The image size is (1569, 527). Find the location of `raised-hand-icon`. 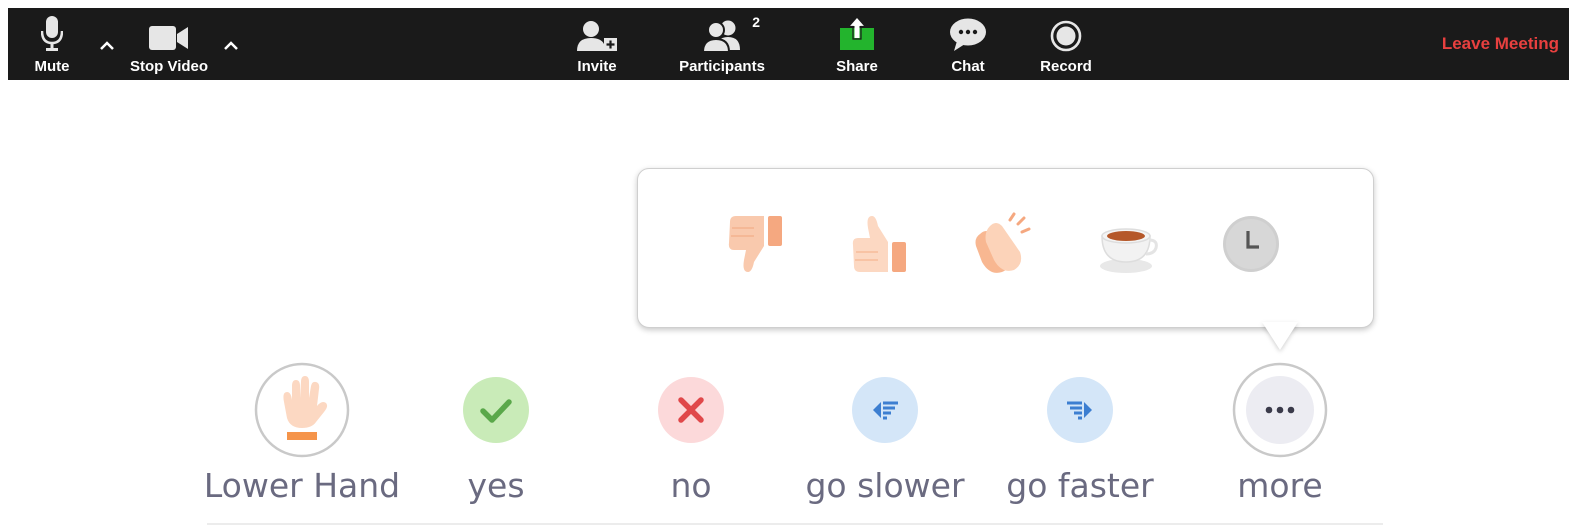

raised-hand-icon is located at coordinates (302, 410).